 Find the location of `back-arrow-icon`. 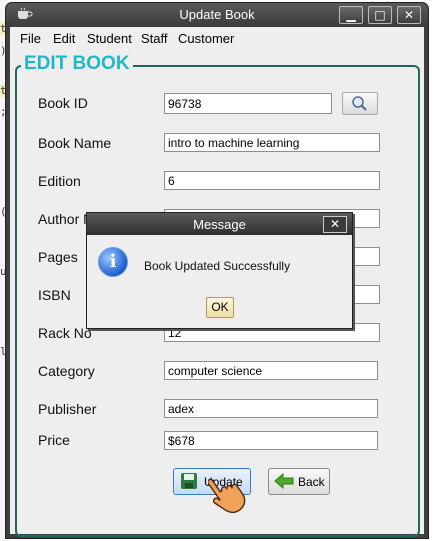

back-arrow-icon is located at coordinates (284, 482).